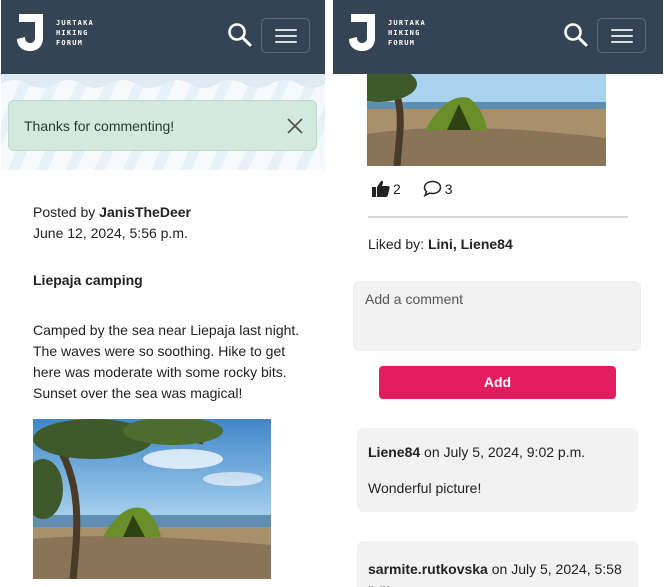 Image resolution: width=664 pixels, height=587 pixels. Describe the element at coordinates (432, 188) in the screenshot. I see `speech-bubble-icon` at that location.